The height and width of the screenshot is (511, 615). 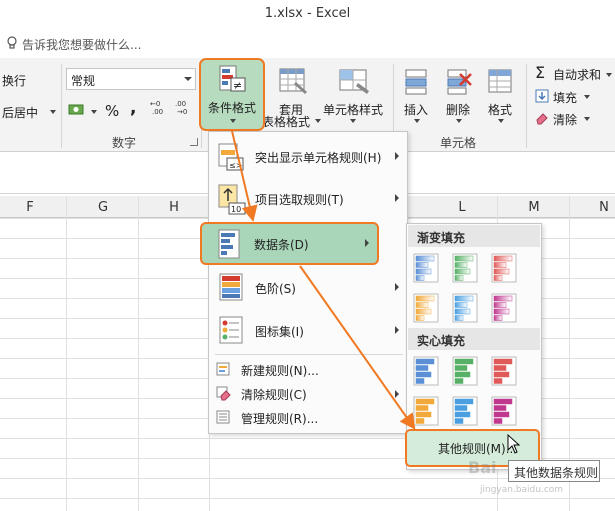 What do you see at coordinates (577, 74) in the screenshot?
I see `autosum-button: 自动求和` at bounding box center [577, 74].